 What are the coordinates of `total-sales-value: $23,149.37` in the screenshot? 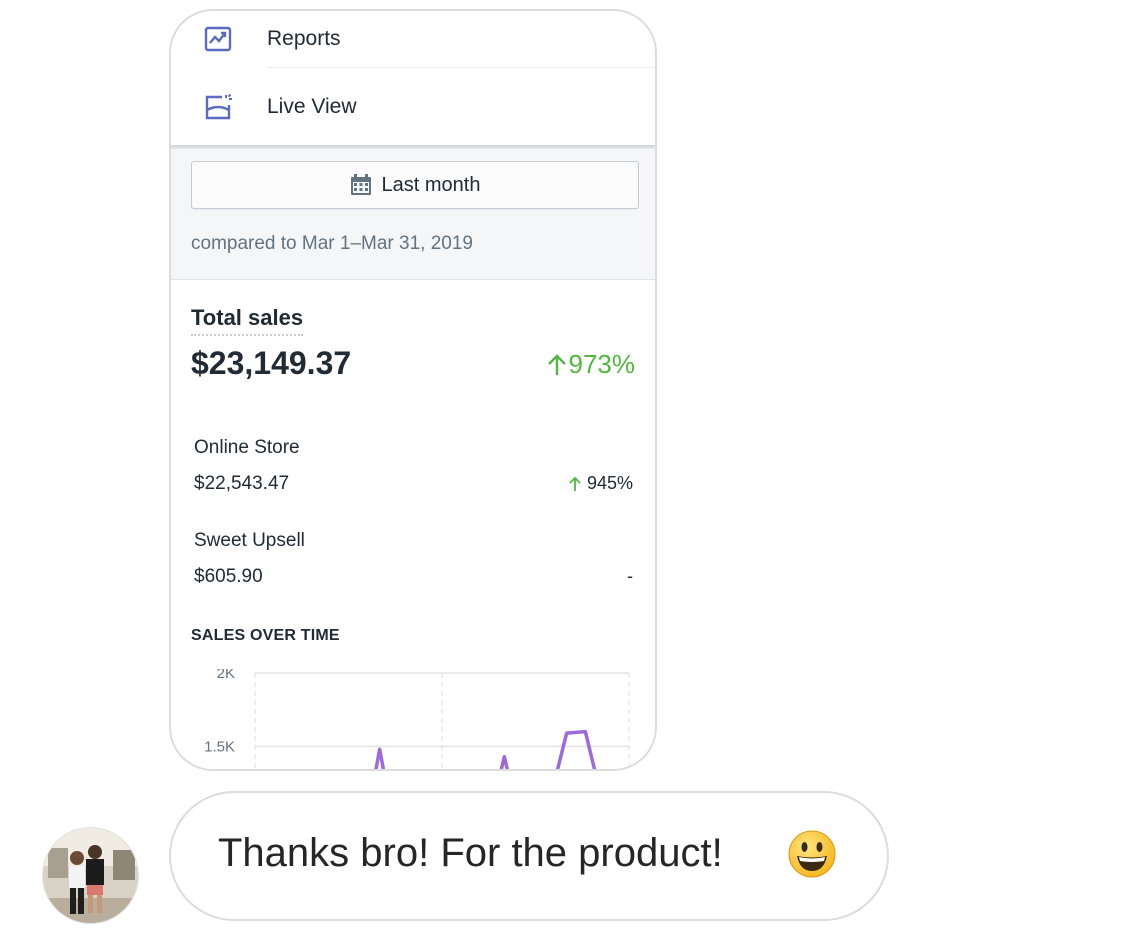 It's located at (271, 363).